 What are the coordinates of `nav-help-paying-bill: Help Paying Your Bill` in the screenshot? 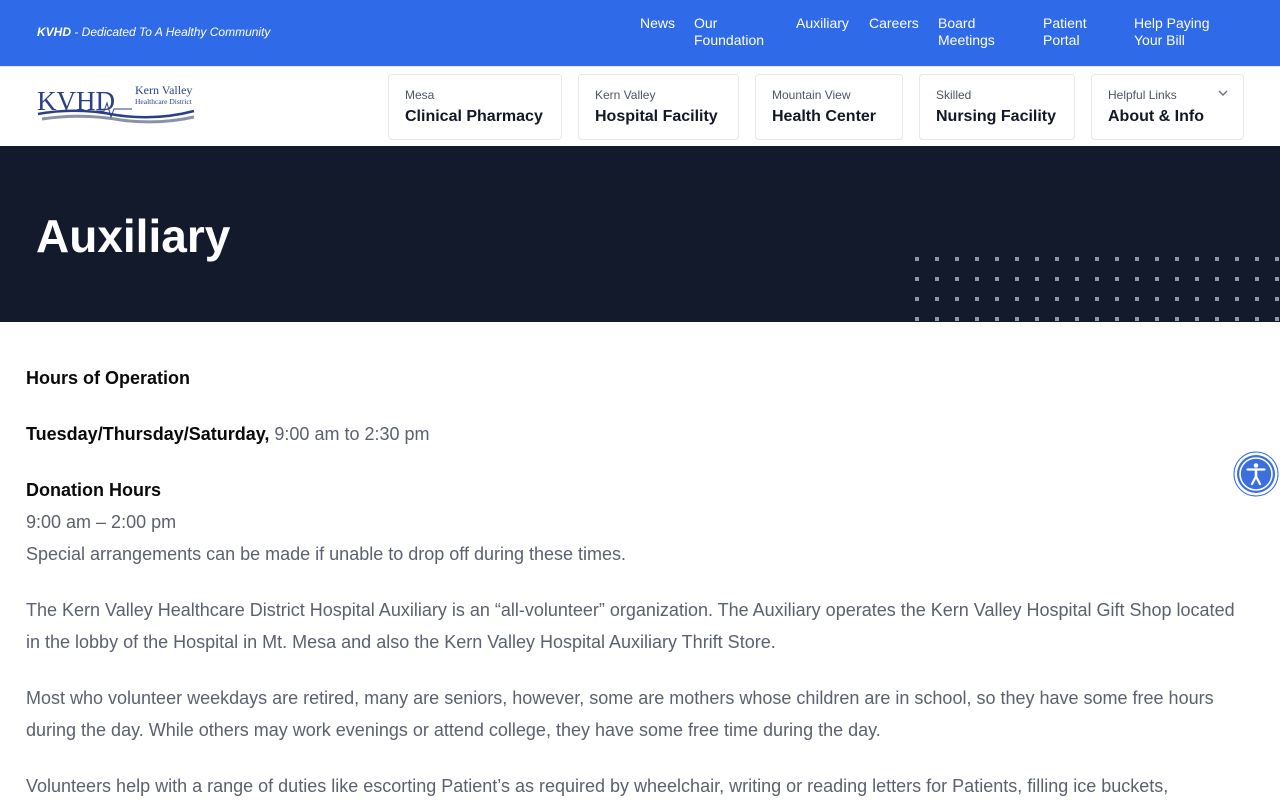 It's located at (1179, 32).